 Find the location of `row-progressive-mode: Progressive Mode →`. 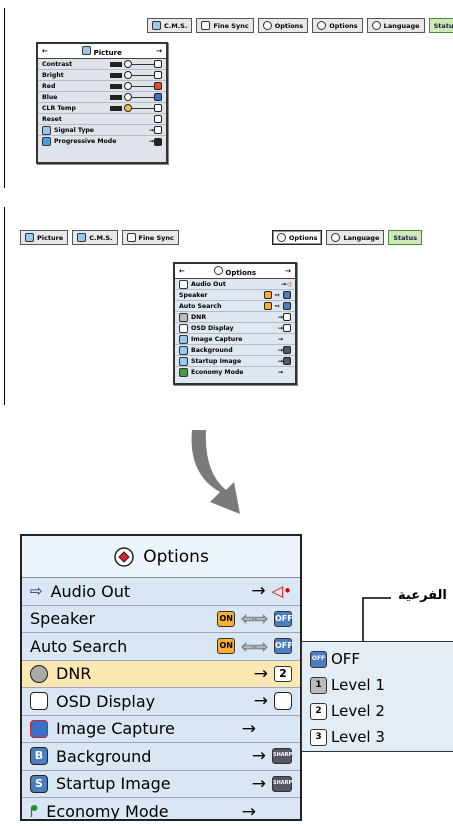

row-progressive-mode: Progressive Mode → is located at coordinates (102, 141).